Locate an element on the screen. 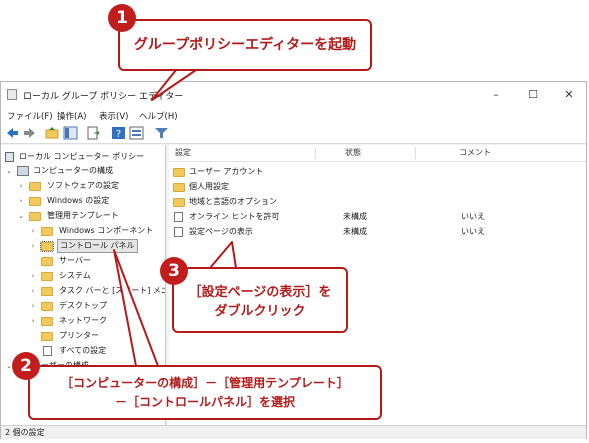 The height and width of the screenshot is (443, 589). callout-2: ［コンピューターの構成］－［管理用テンプレート］ －［コントロールパネル］を選択 is located at coordinates (205, 392).